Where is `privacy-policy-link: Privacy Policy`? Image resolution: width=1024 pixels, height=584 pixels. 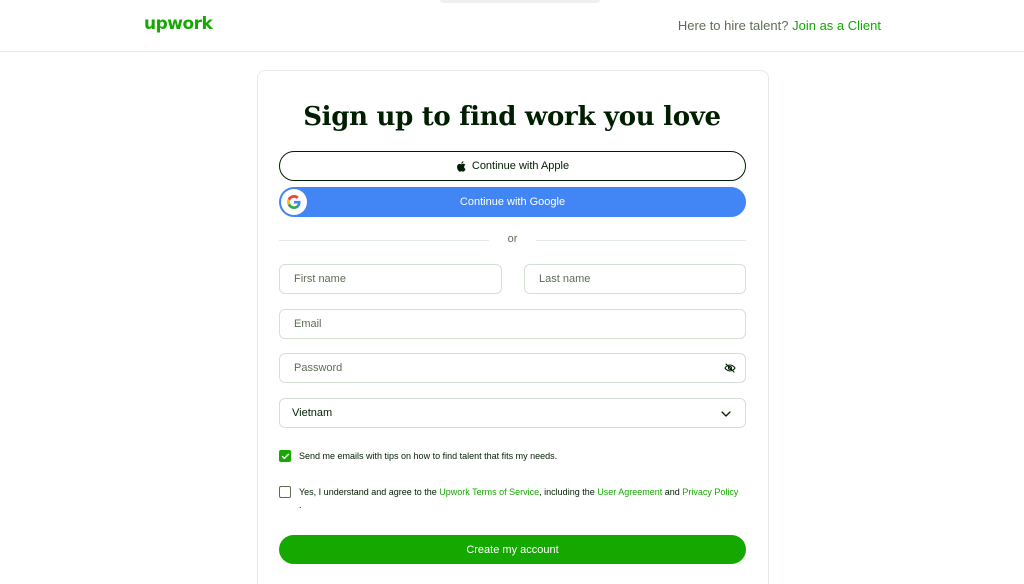 privacy-policy-link: Privacy Policy is located at coordinates (710, 492).